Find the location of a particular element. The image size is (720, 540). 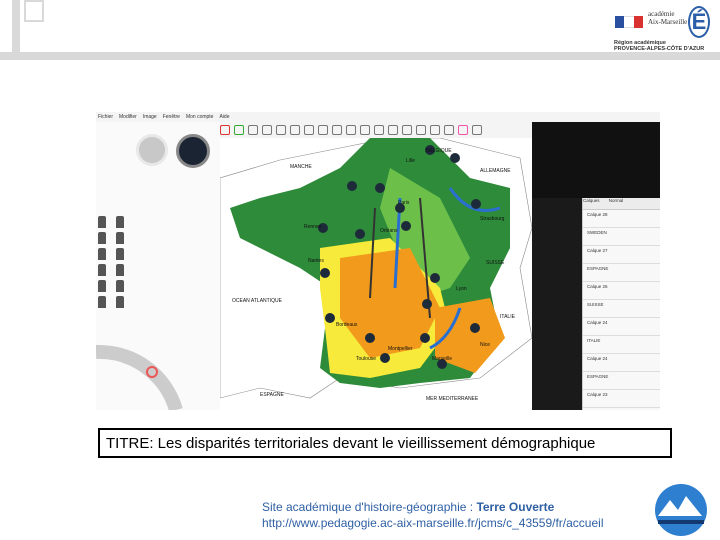

dark-strip is located at coordinates (557, 304).